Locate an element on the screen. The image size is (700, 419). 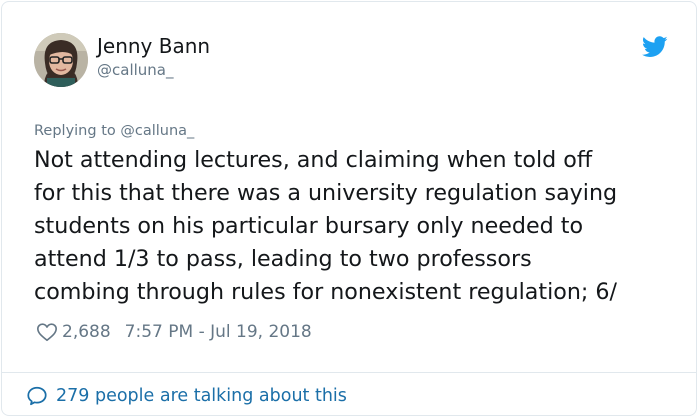
author-name: Jenny Bann is located at coordinates (153, 46).